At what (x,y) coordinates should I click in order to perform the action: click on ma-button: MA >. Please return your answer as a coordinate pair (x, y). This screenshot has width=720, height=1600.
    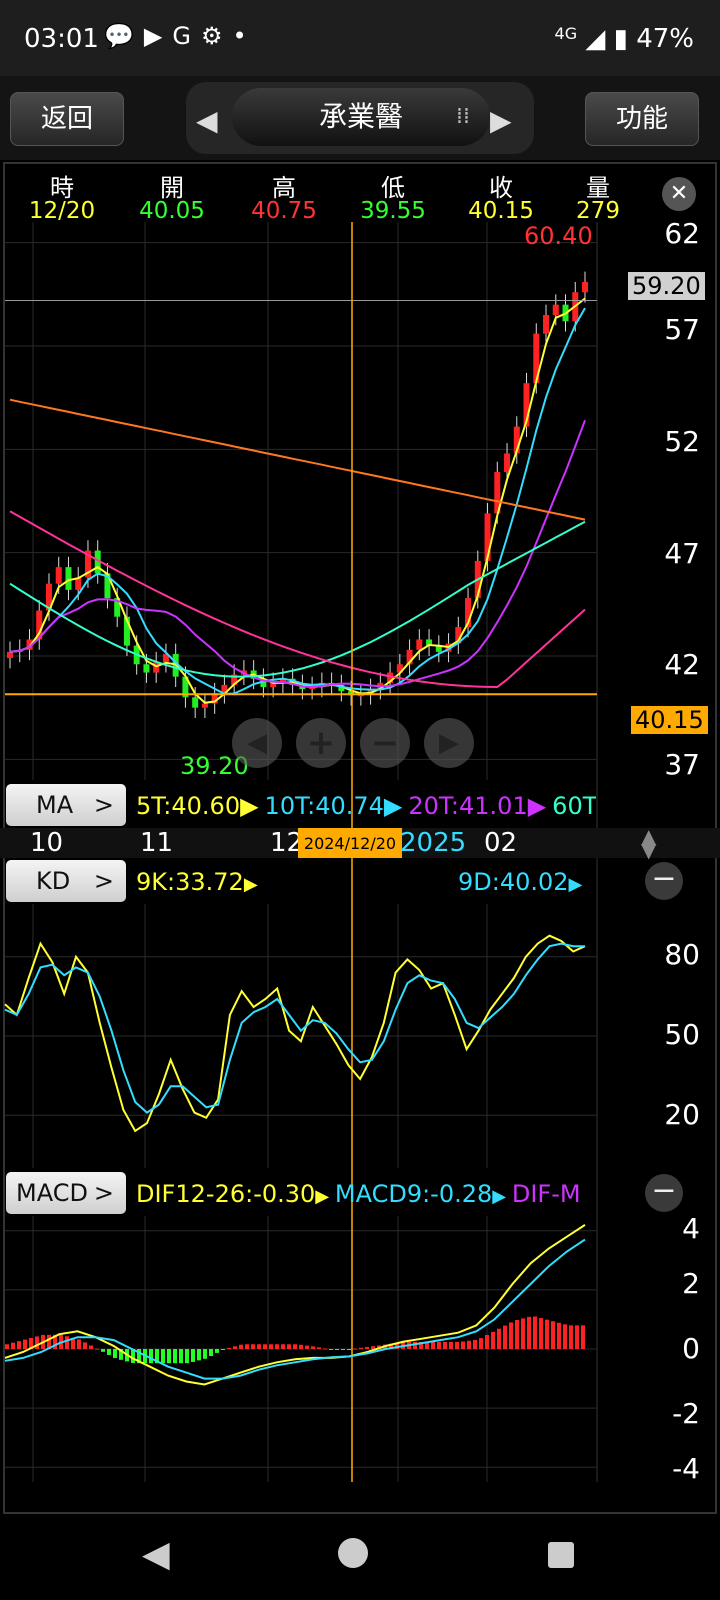
    Looking at the image, I should click on (66, 805).